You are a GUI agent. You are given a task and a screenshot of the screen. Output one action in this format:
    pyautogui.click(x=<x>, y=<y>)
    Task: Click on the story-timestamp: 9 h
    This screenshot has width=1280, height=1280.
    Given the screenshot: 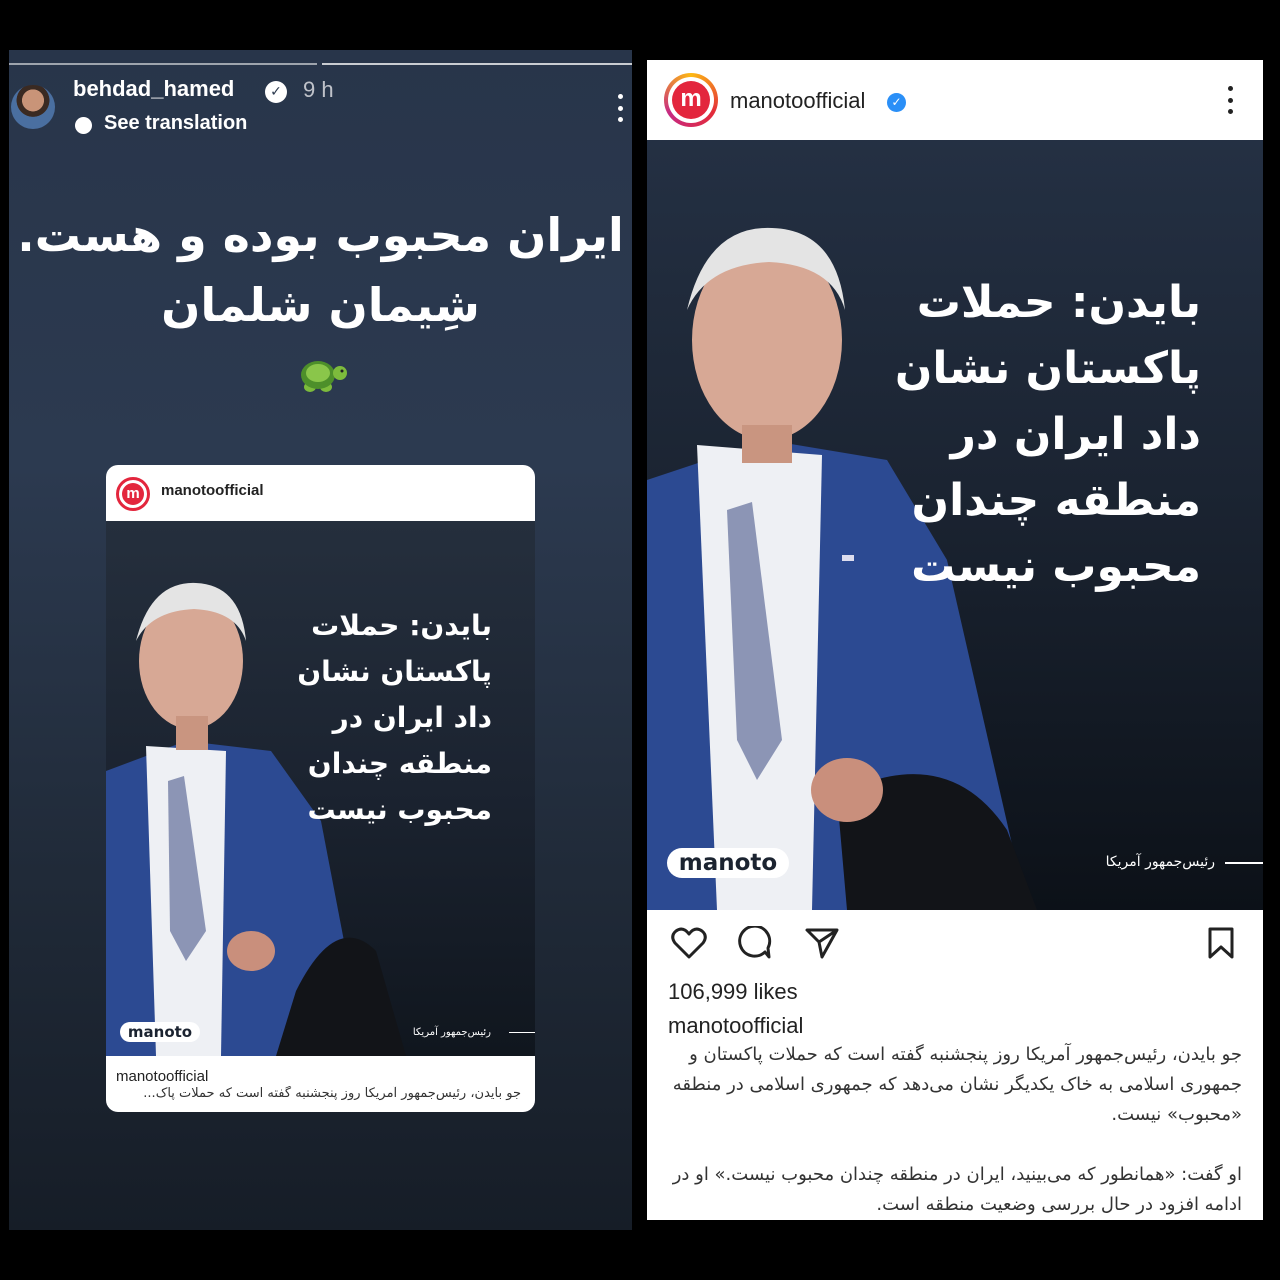 What is the action you would take?
    pyautogui.click(x=318, y=89)
    